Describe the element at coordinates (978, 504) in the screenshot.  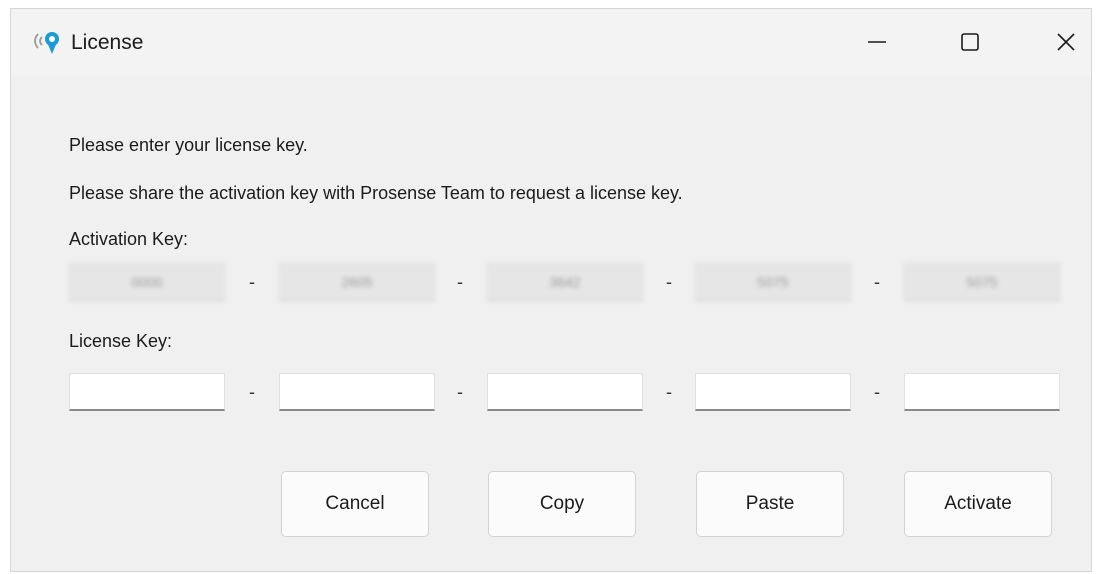
I see `activate-button: Activate` at that location.